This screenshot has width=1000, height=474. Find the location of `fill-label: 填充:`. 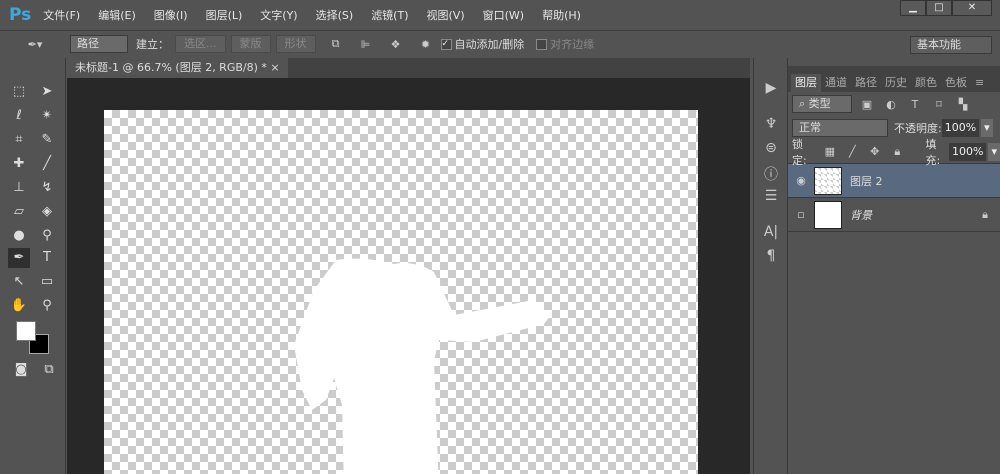

fill-label: 填充: is located at coordinates (933, 152).